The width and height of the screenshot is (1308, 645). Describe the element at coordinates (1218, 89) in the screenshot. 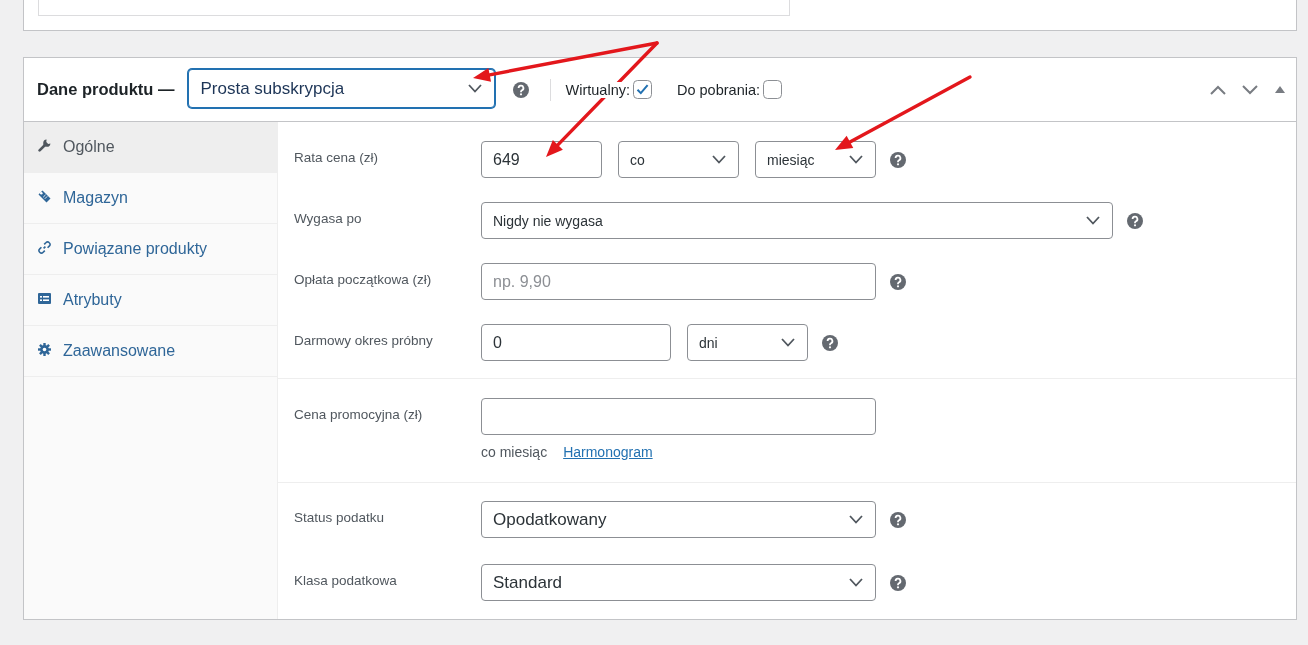

I see `chevron-up-icon` at that location.